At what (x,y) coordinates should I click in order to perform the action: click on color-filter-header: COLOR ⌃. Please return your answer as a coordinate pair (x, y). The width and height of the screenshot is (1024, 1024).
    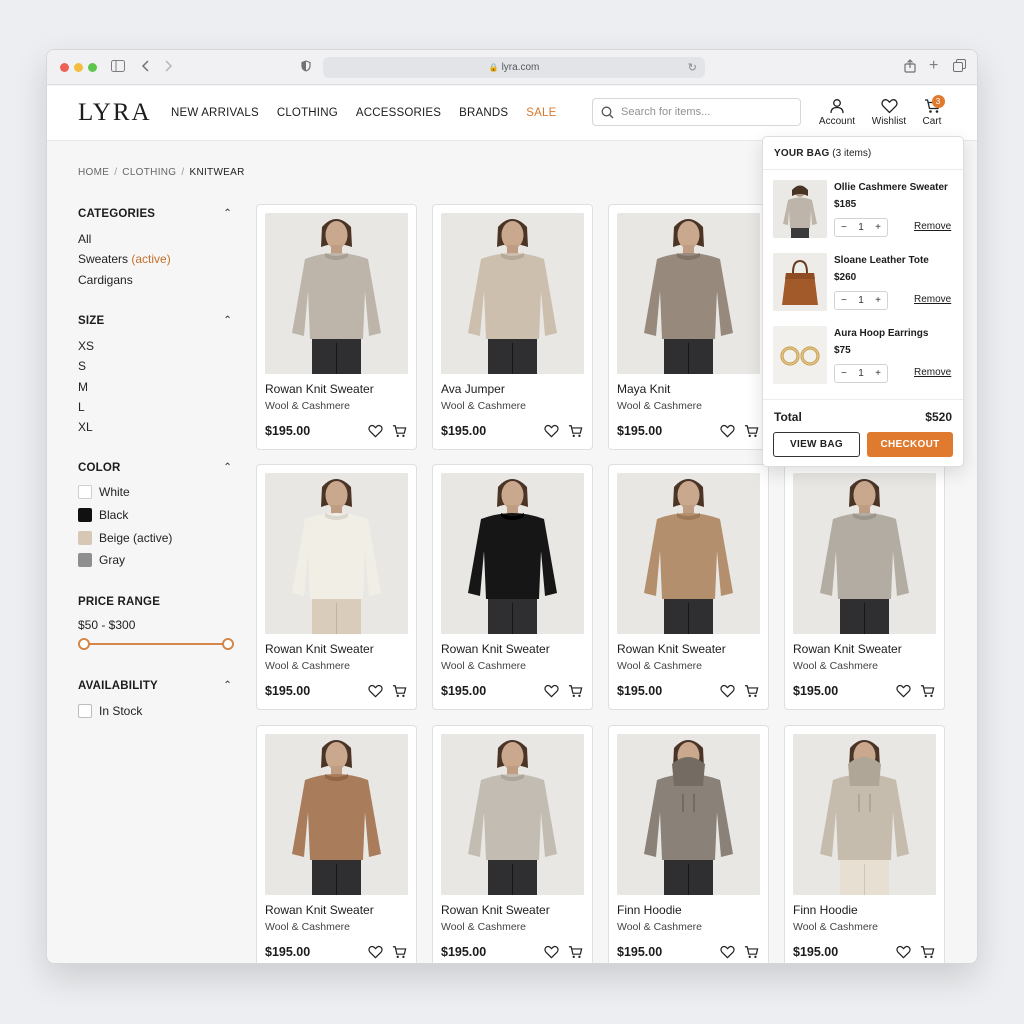
    Looking at the image, I should click on (155, 468).